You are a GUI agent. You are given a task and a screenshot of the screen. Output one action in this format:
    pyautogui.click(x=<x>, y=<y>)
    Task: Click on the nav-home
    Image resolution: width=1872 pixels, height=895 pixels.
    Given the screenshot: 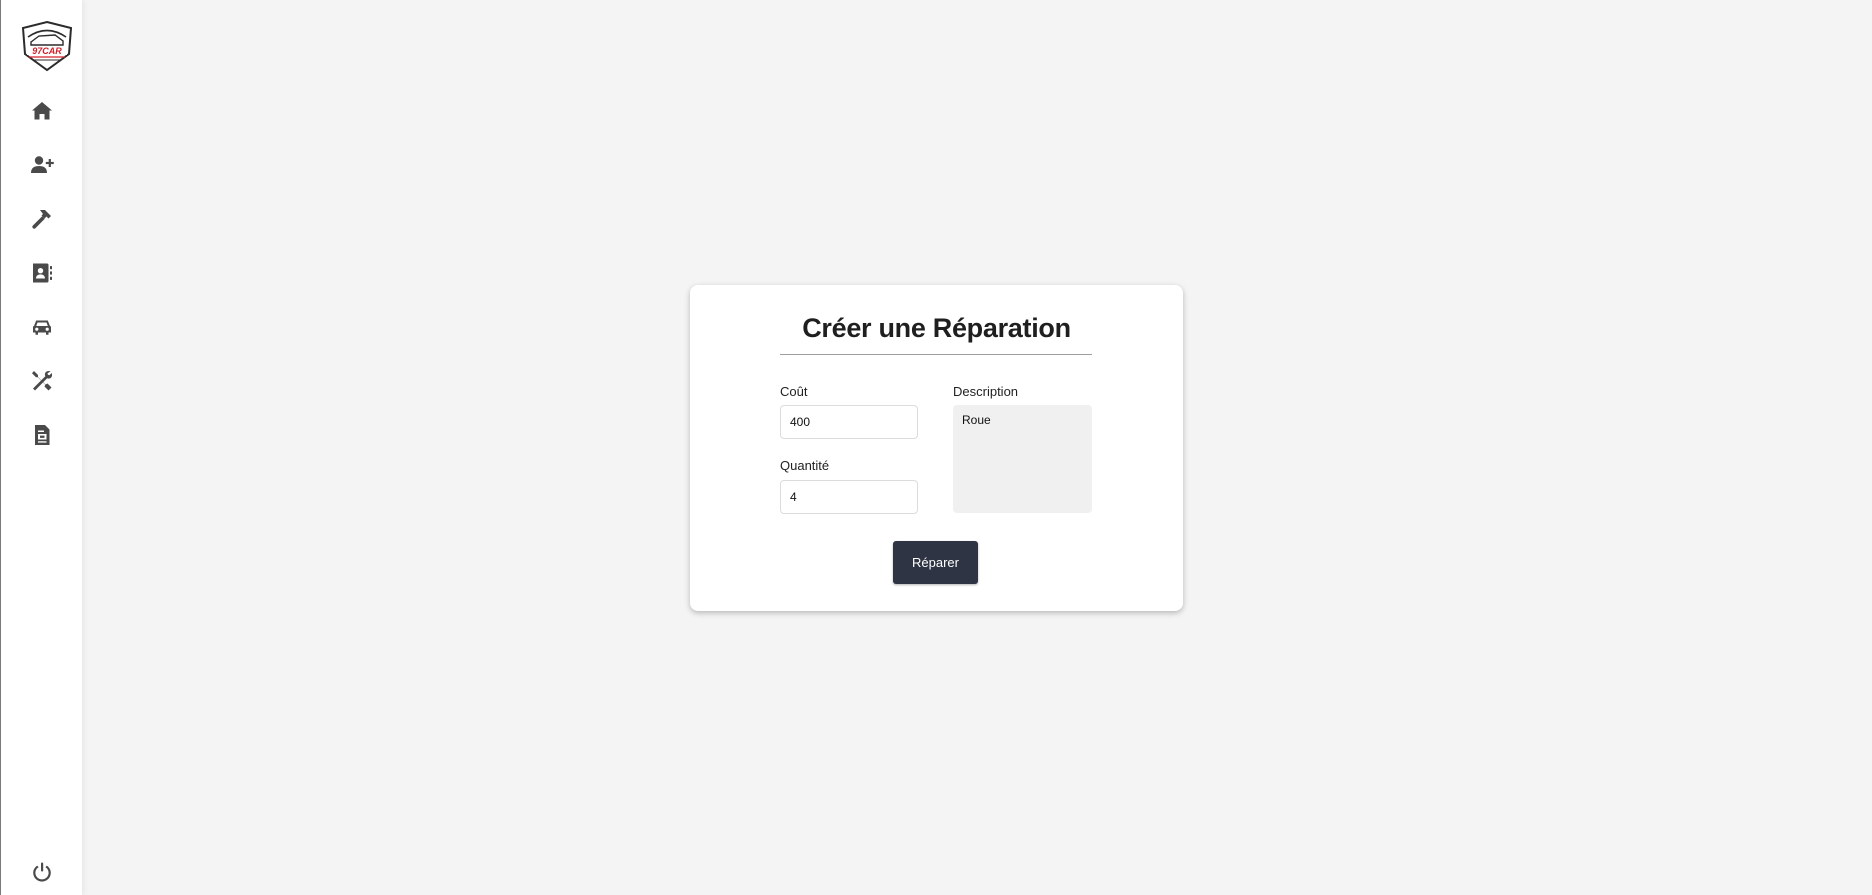 What is the action you would take?
    pyautogui.click(x=42, y=111)
    